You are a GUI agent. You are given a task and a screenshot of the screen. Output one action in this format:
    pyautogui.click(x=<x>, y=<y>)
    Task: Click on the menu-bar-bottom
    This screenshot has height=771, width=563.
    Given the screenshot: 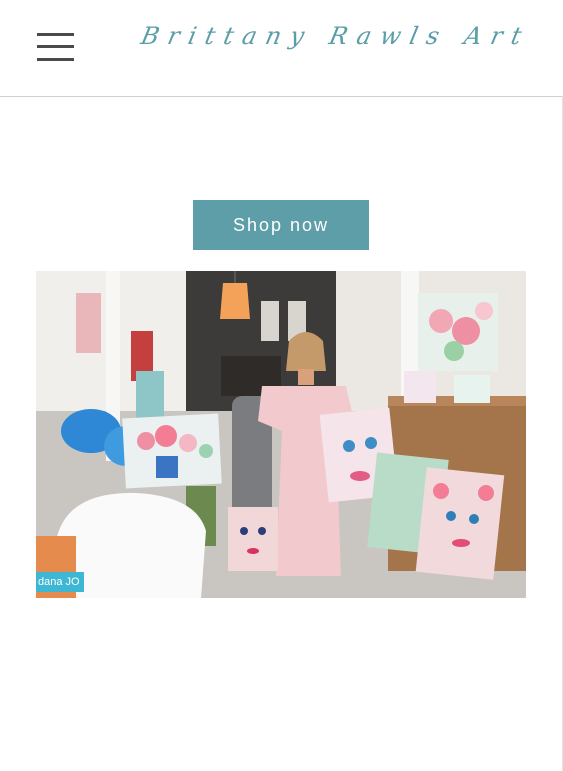 What is the action you would take?
    pyautogui.click(x=55, y=59)
    